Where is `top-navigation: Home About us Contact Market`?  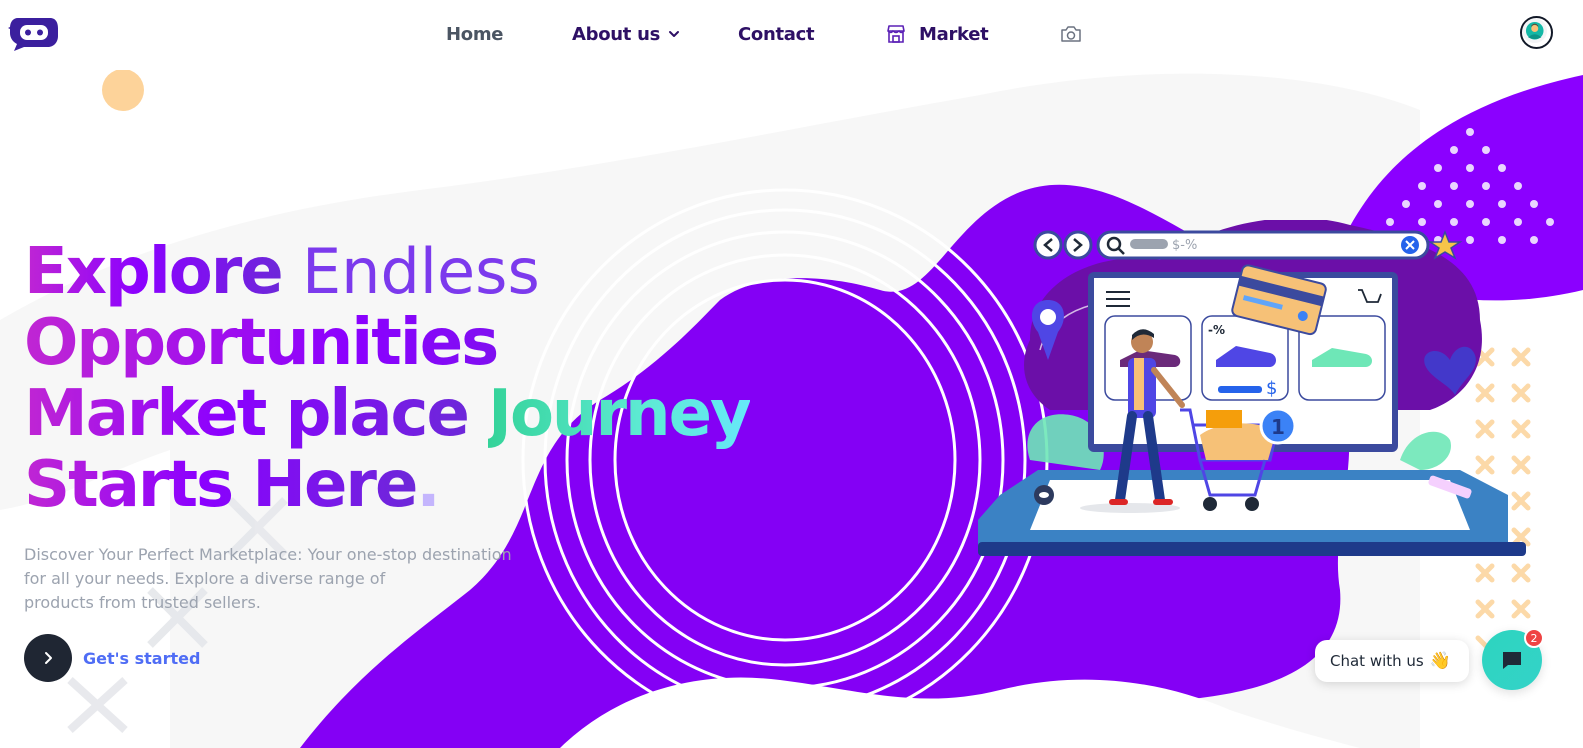 top-navigation: Home About us Contact Market is located at coordinates (791, 35).